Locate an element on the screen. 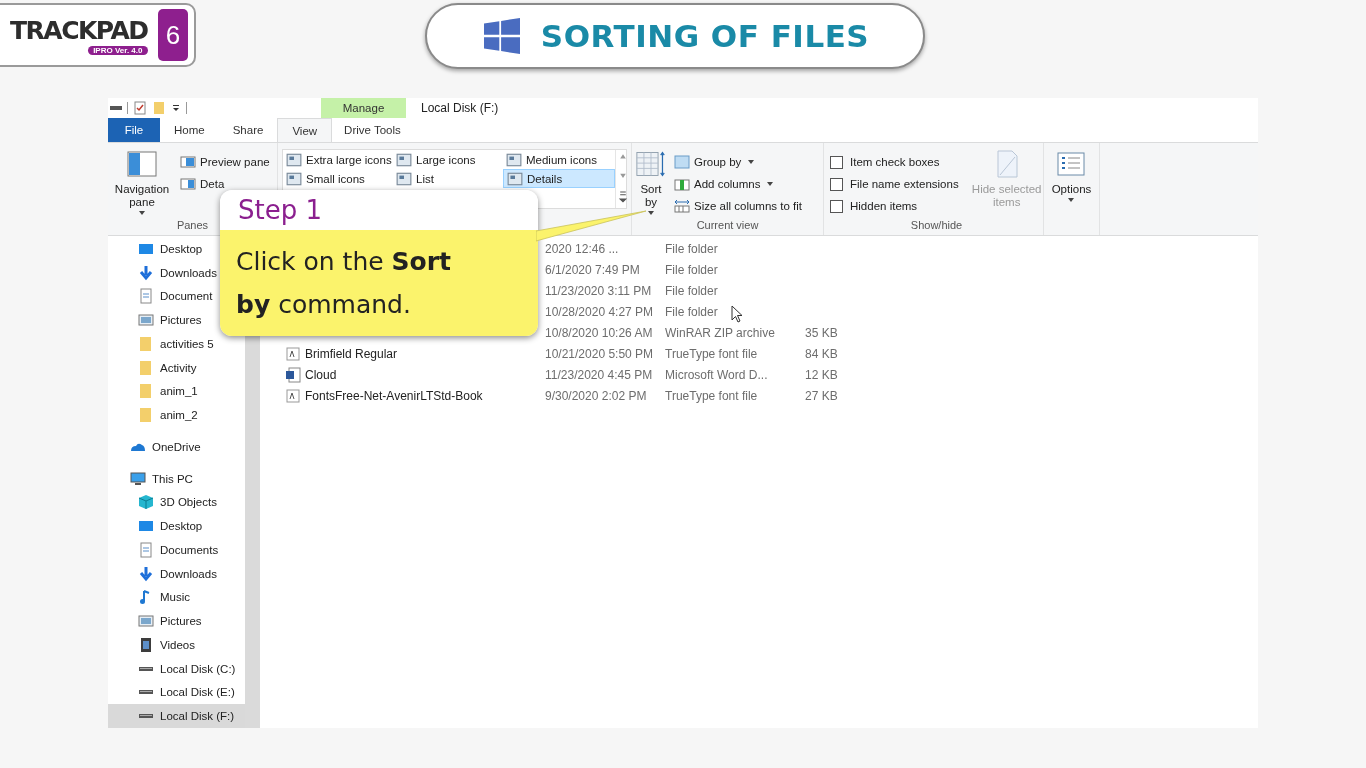 Image resolution: width=1366 pixels, height=768 pixels. cube-icon is located at coordinates (146, 502).